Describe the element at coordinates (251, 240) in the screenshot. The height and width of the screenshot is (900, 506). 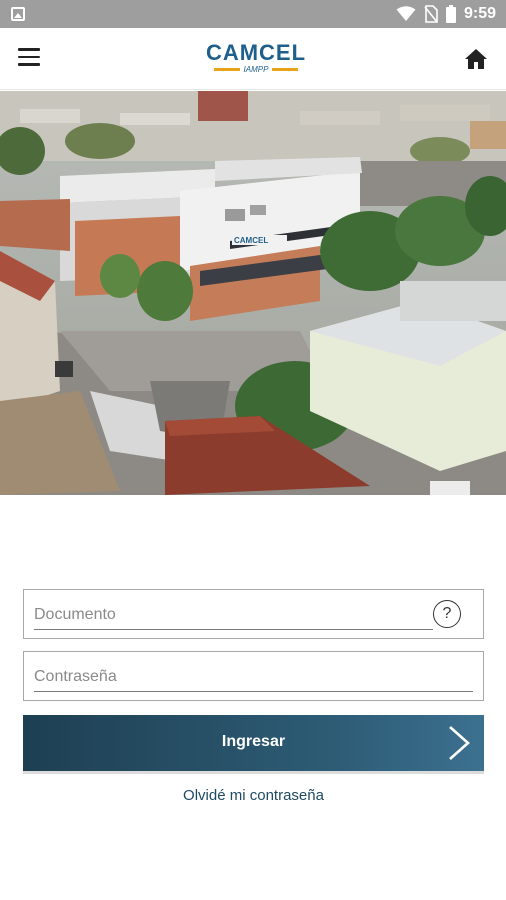
I see `building-sign: CAMCEL` at that location.